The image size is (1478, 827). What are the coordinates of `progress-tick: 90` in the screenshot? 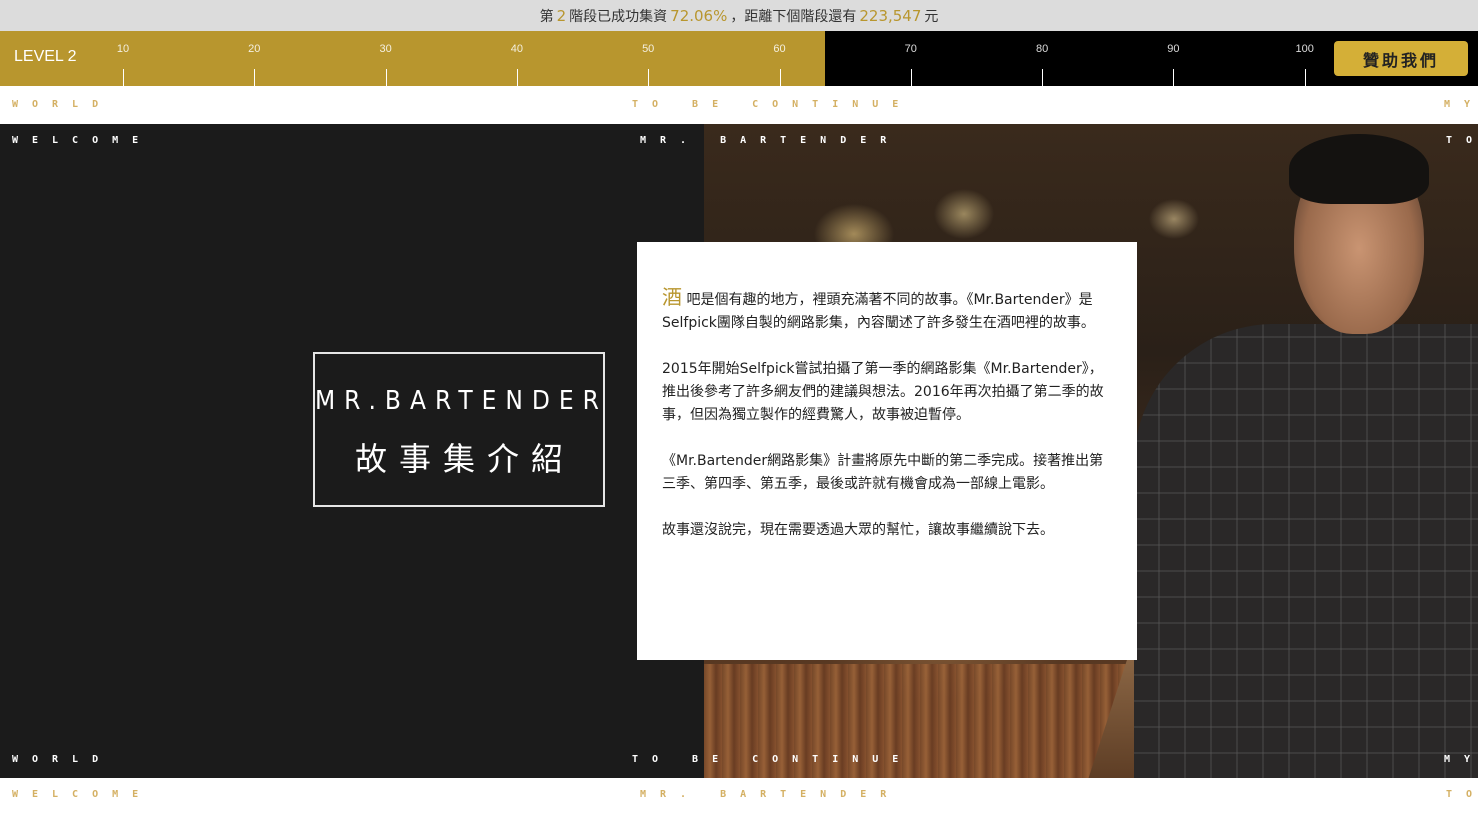 It's located at (1173, 58).